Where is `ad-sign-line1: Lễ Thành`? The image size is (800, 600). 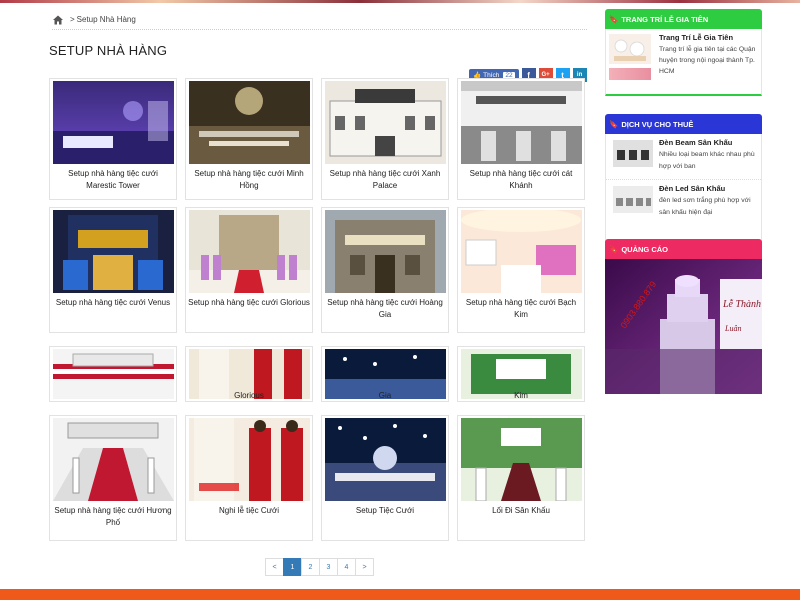
ad-sign-line1: Lễ Thành is located at coordinates (741, 304).